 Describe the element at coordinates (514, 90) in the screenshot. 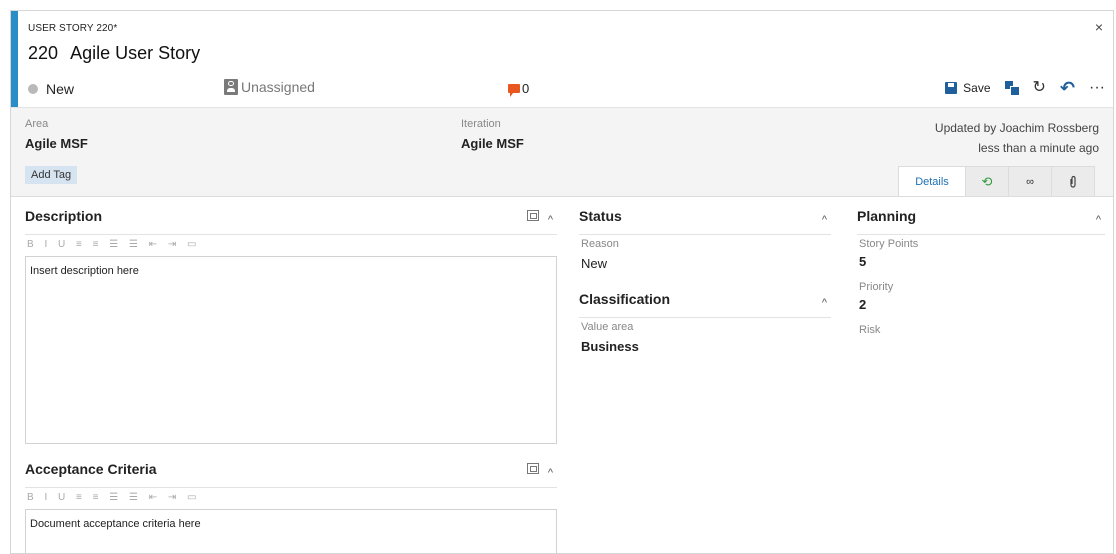

I see `comment-icon` at that location.